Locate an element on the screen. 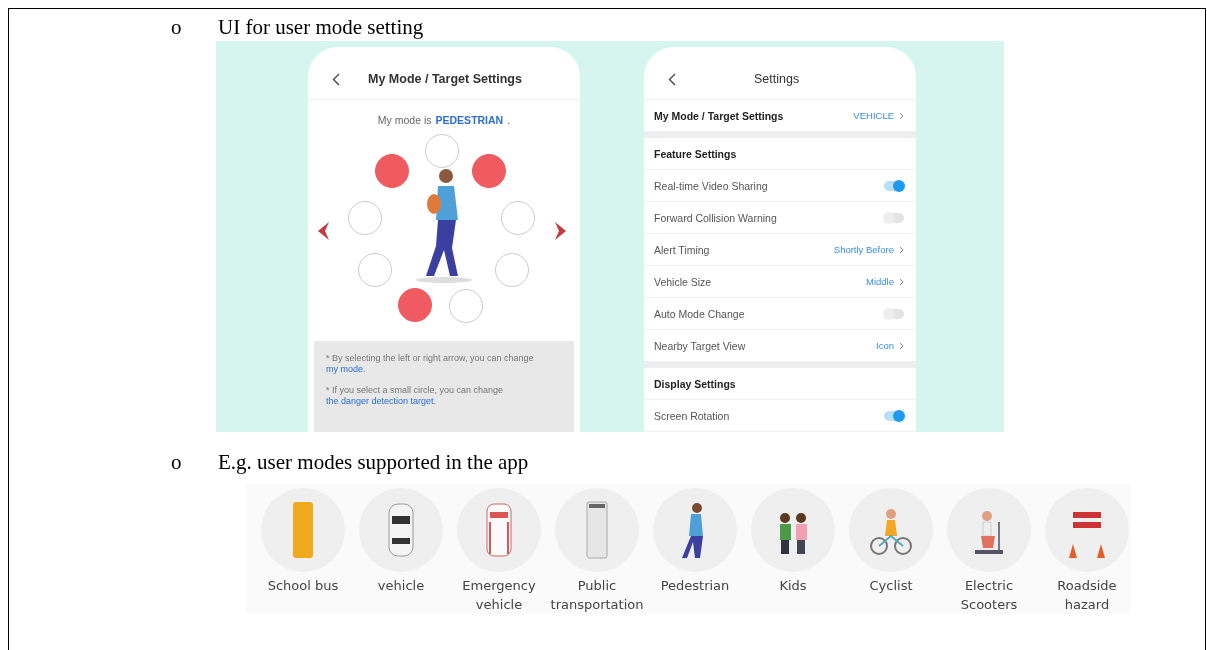 This screenshot has width=1207, height=650. section-heading: UI for user mode setting is located at coordinates (321, 27).